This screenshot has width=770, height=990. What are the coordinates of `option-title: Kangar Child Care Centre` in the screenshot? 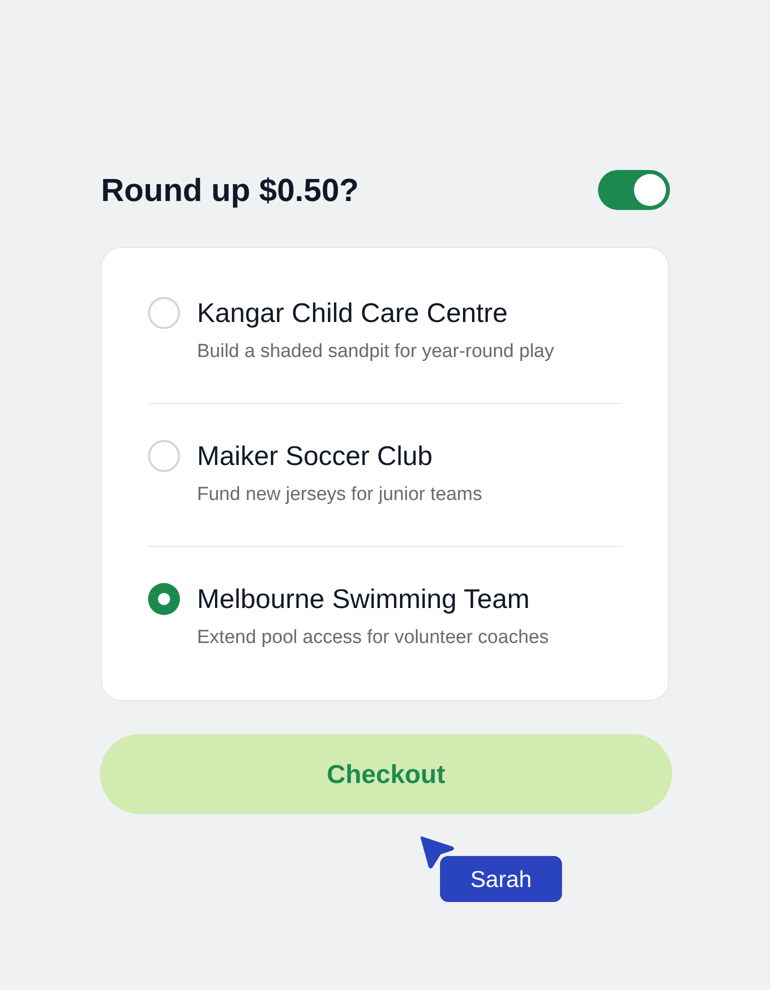 It's located at (353, 313).